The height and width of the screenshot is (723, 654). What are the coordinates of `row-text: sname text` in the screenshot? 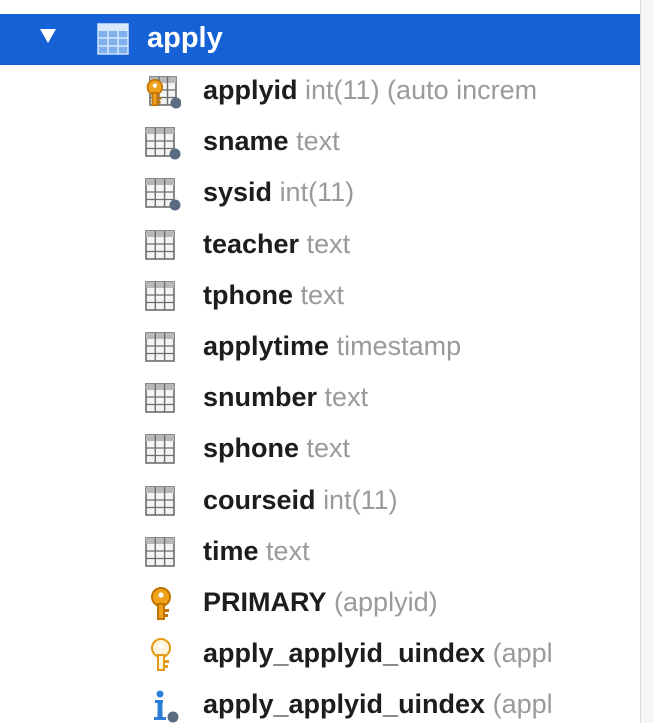 It's located at (271, 141).